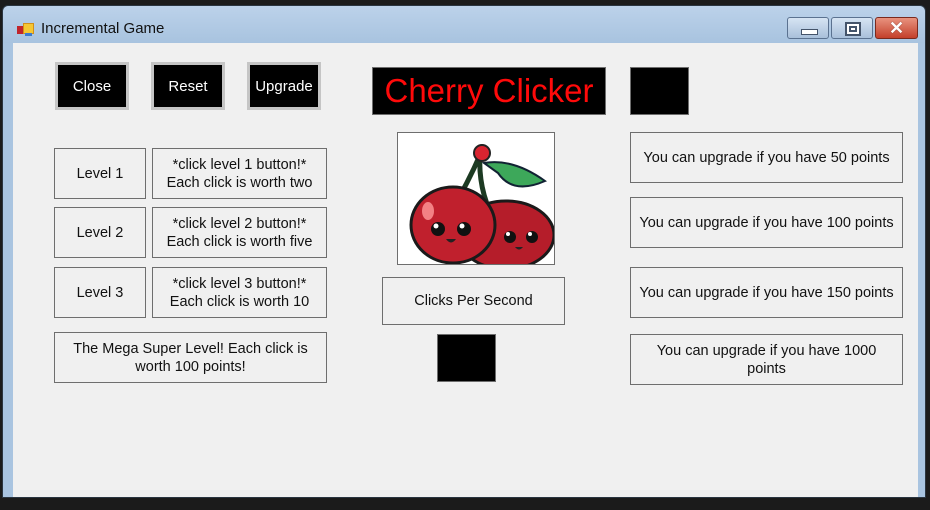 Image resolution: width=930 pixels, height=510 pixels. I want to click on level-2-button: Level 2, so click(100, 232).